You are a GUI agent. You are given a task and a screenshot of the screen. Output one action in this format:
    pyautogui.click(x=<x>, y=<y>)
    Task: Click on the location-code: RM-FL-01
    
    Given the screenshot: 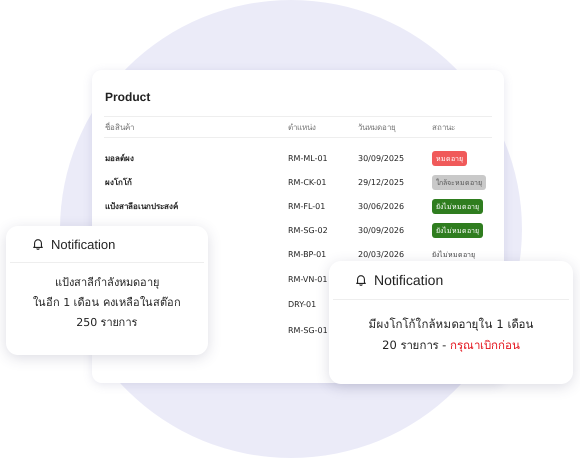 What is the action you would take?
    pyautogui.click(x=306, y=206)
    